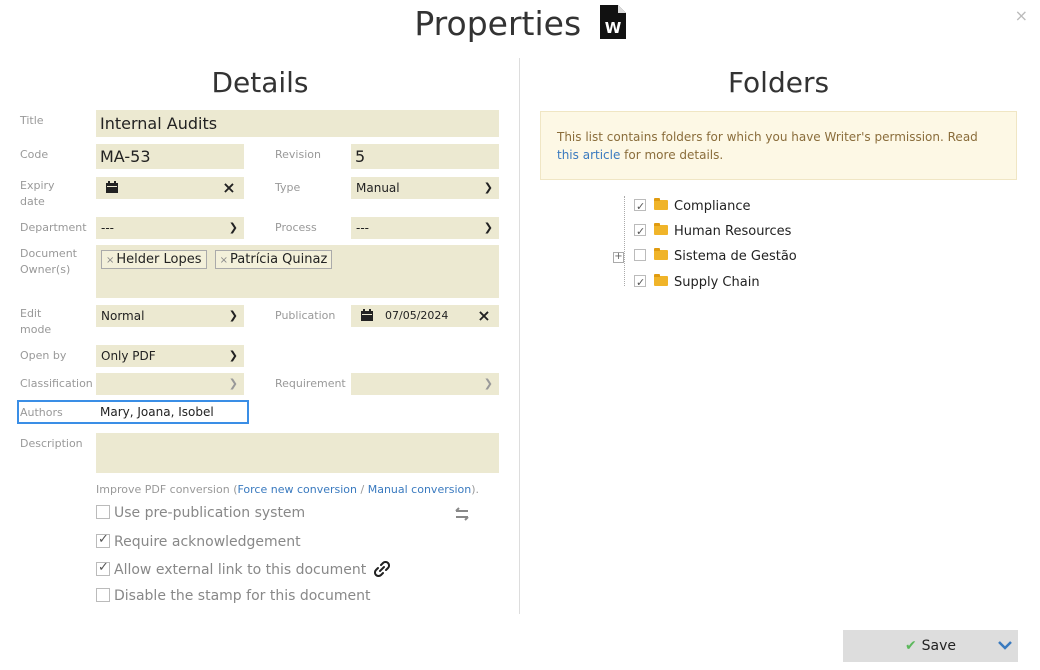 The image size is (1040, 670). I want to click on close-button: ×, so click(1021, 15).